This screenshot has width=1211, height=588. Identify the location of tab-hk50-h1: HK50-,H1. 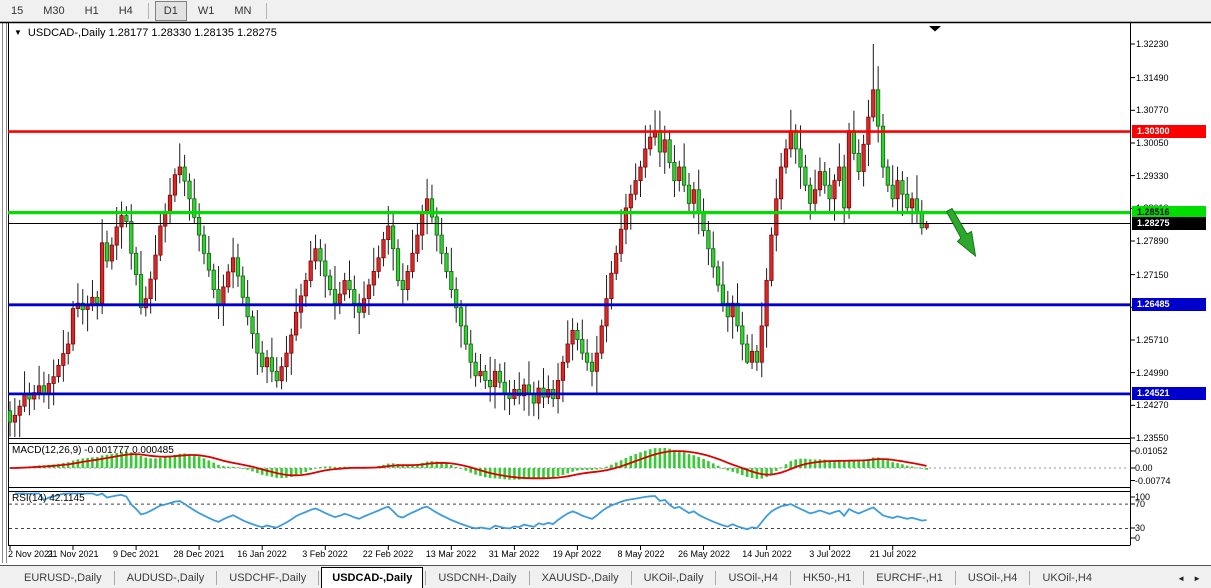
(827, 578).